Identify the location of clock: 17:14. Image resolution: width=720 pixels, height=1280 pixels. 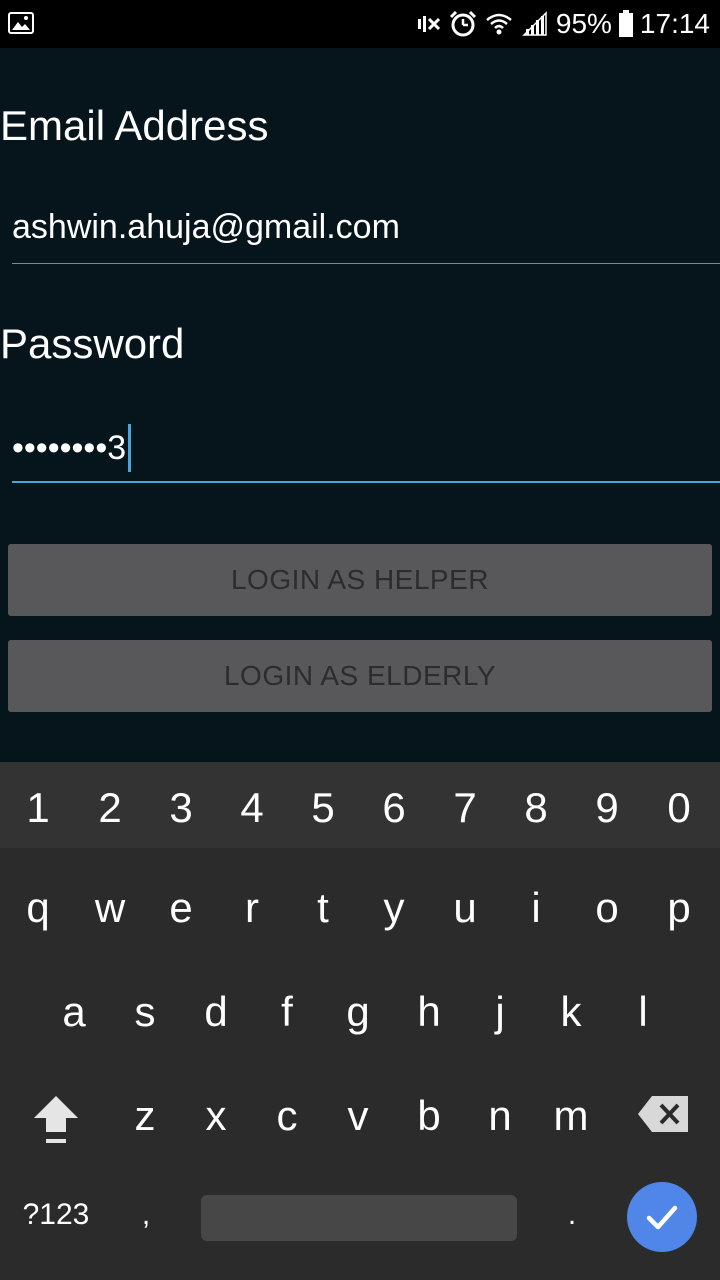
(674, 23).